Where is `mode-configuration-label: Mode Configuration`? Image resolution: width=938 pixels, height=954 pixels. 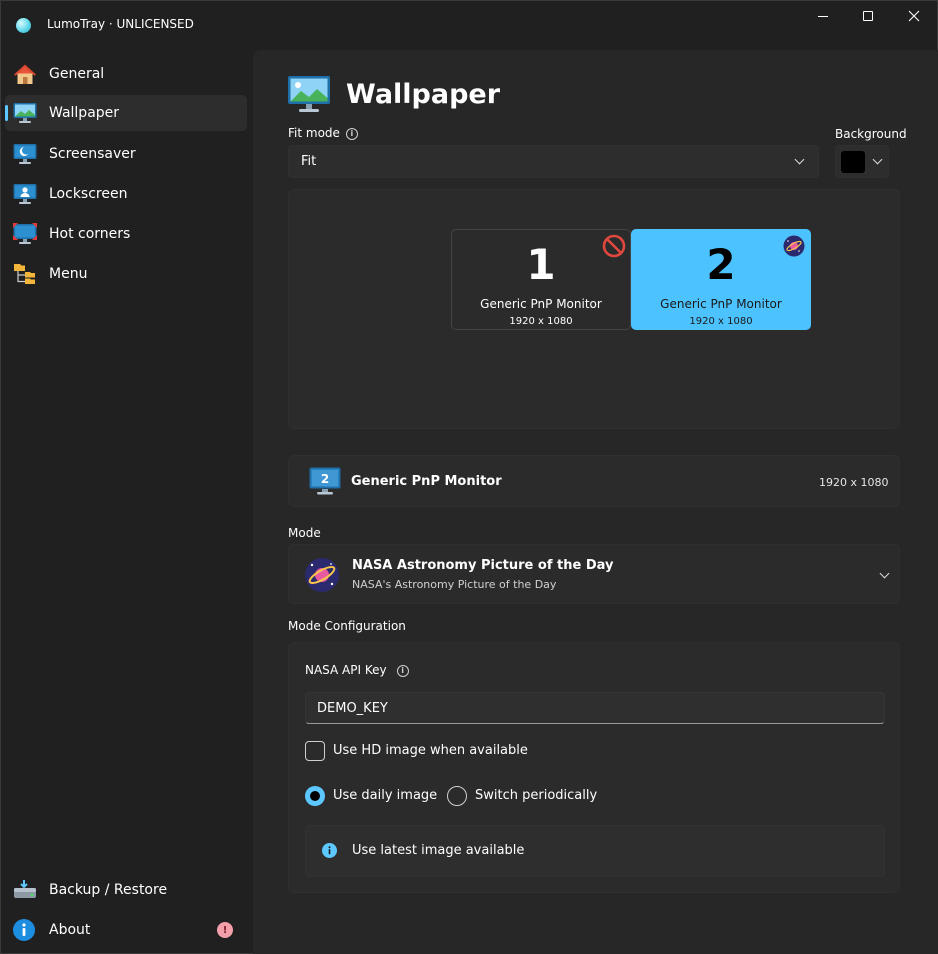 mode-configuration-label: Mode Configuration is located at coordinates (347, 626).